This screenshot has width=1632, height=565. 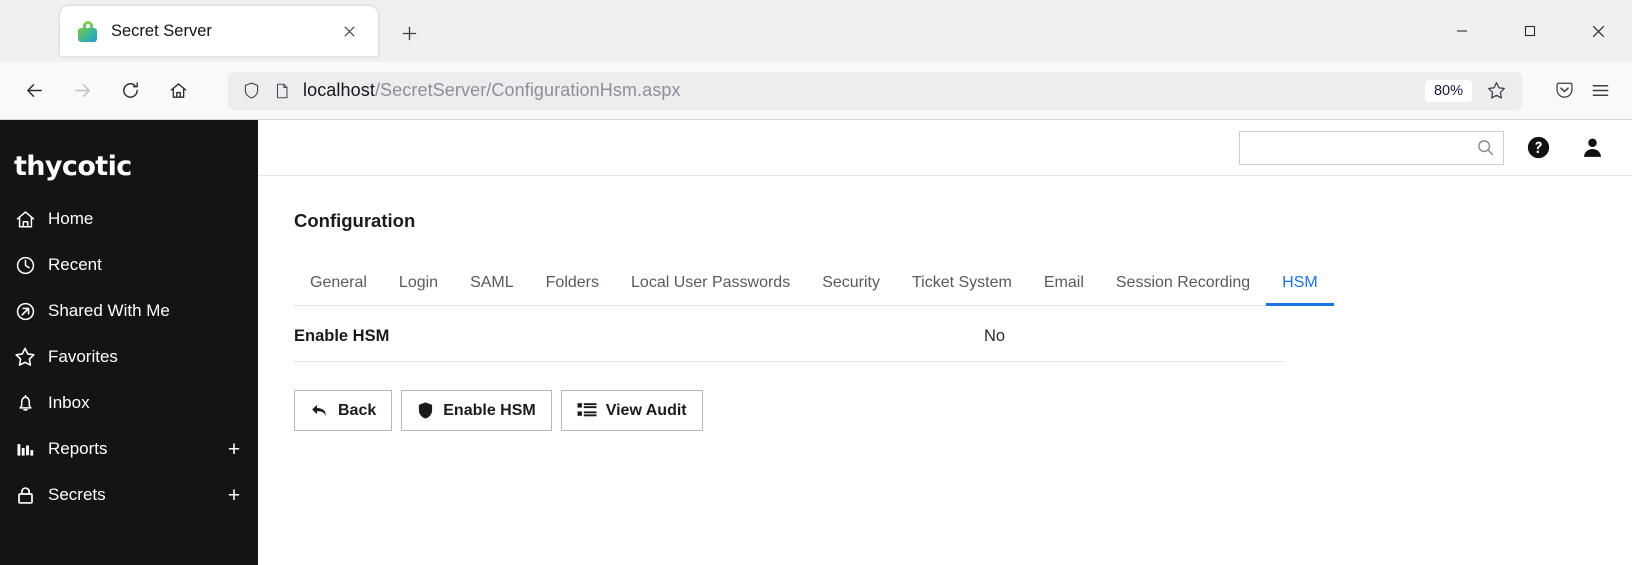 I want to click on minimize-icon, so click(x=1462, y=31).